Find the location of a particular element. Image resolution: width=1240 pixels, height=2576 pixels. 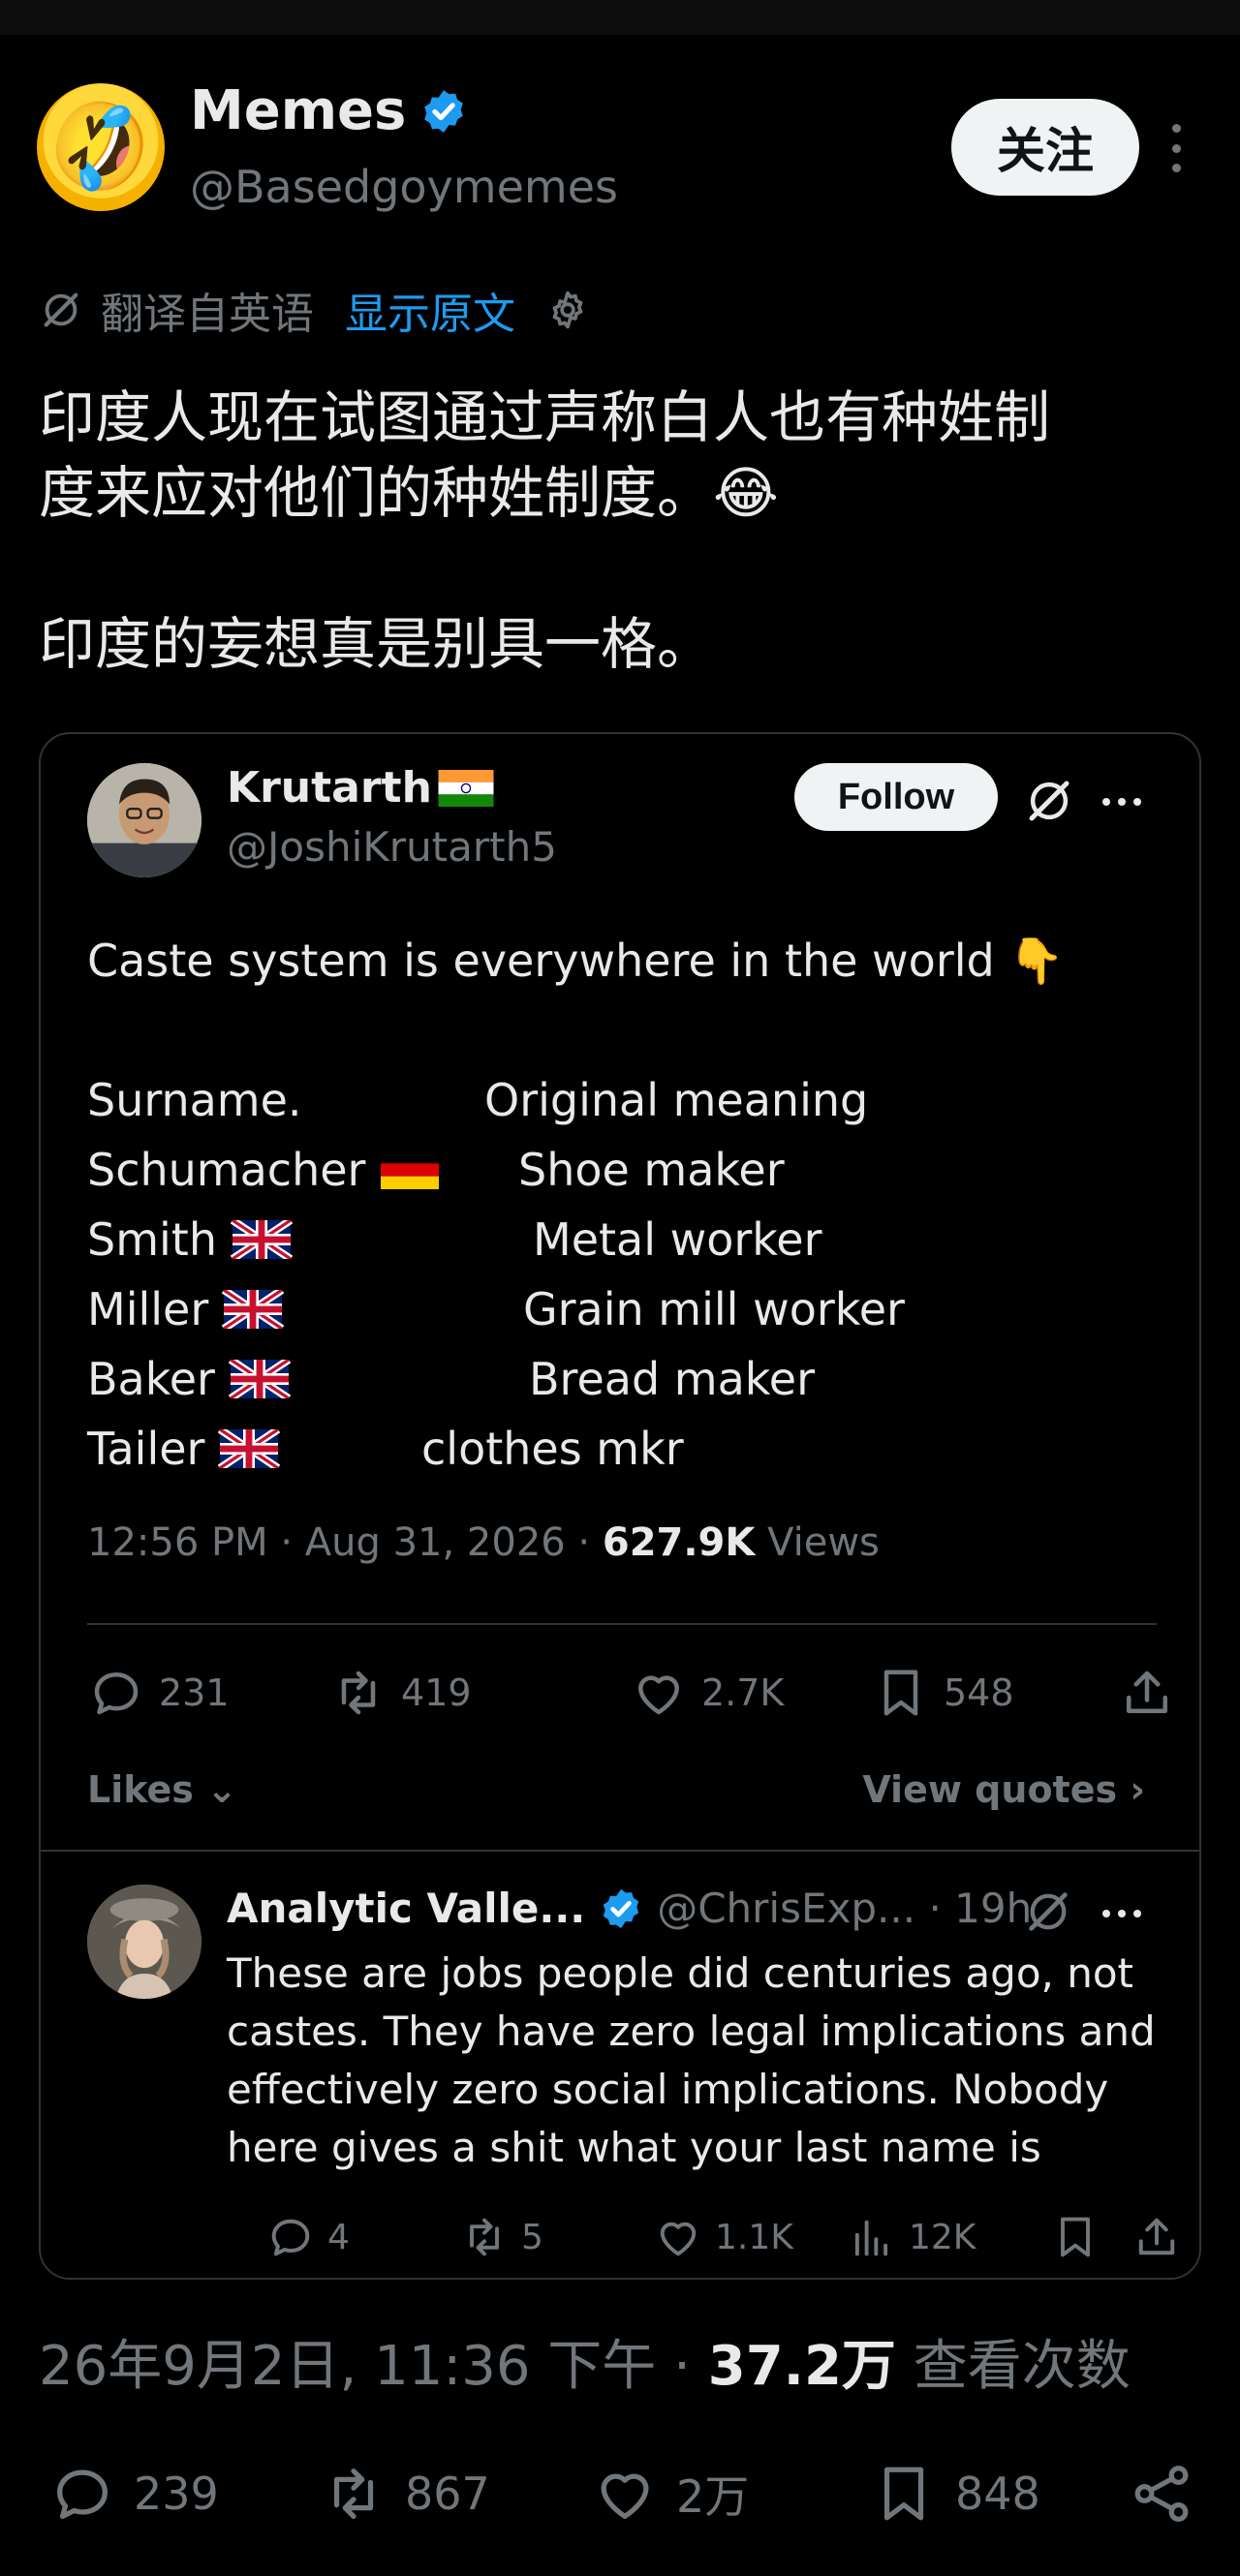

reply-like-button: 1.1K is located at coordinates (723, 2237).